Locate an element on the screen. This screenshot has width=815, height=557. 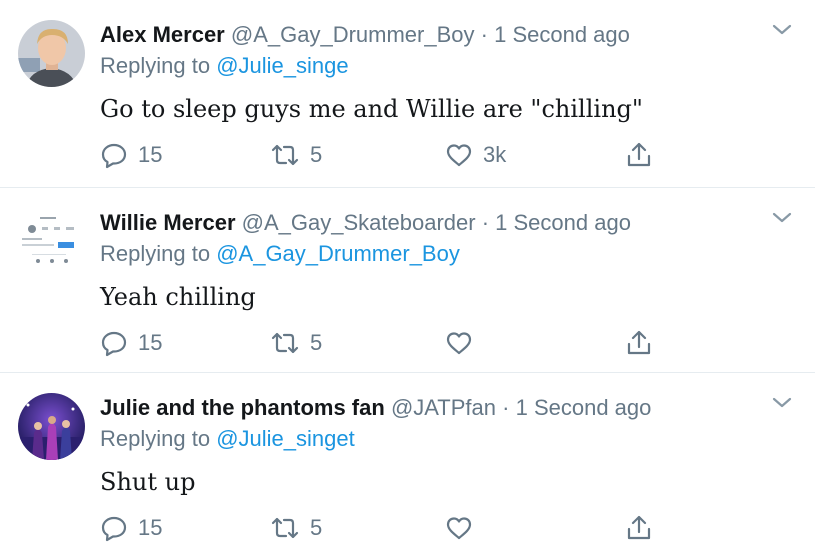
tweet-actions: 15 5 3k is located at coordinates (380, 155).